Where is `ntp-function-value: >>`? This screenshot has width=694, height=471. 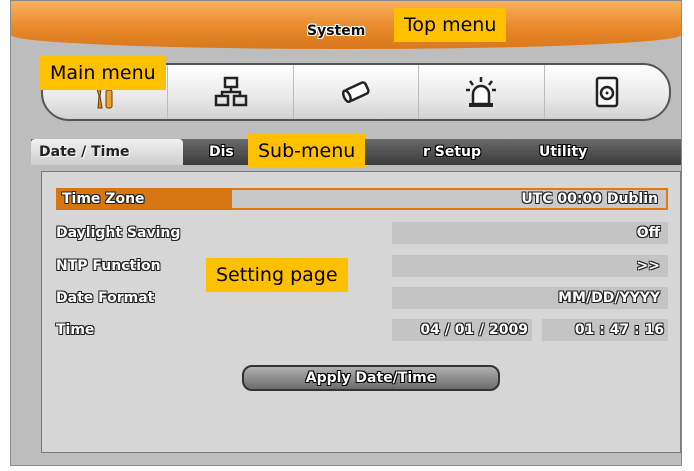 ntp-function-value: >> is located at coordinates (530, 266).